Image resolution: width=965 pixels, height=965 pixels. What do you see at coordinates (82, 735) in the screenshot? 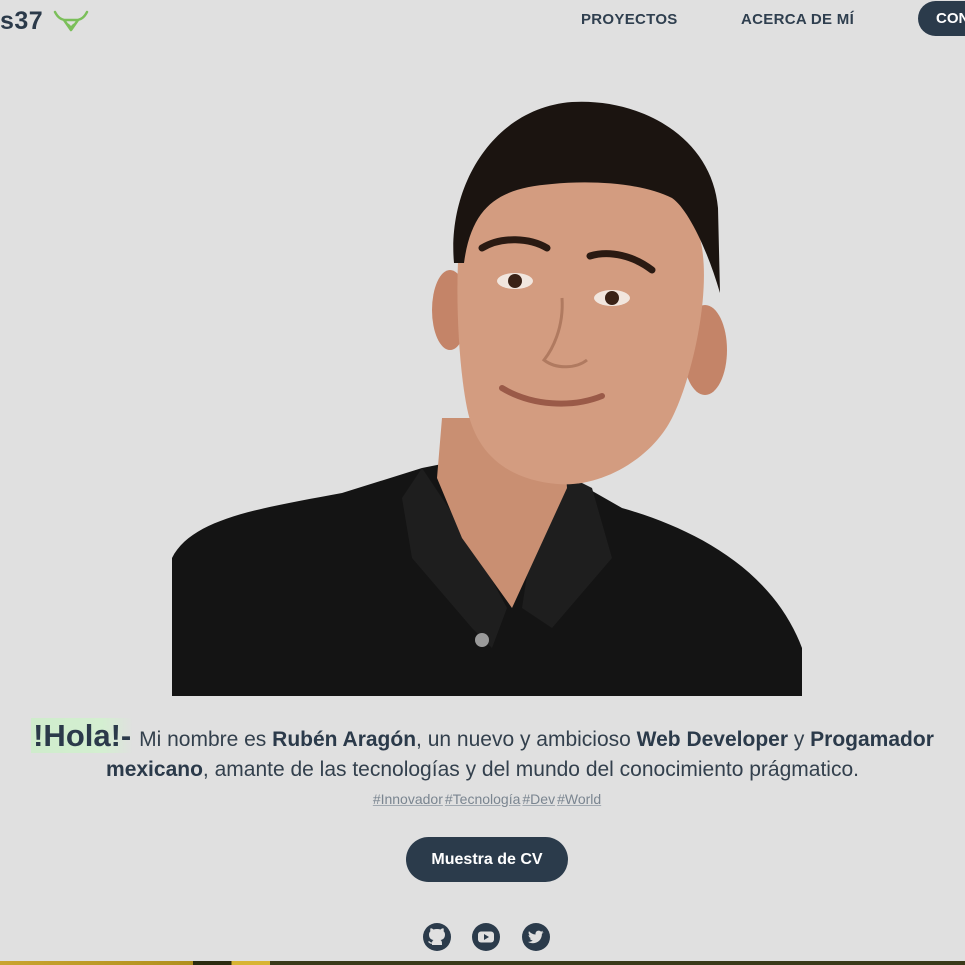
I see `hola-greeting: !Hola!-` at bounding box center [82, 735].